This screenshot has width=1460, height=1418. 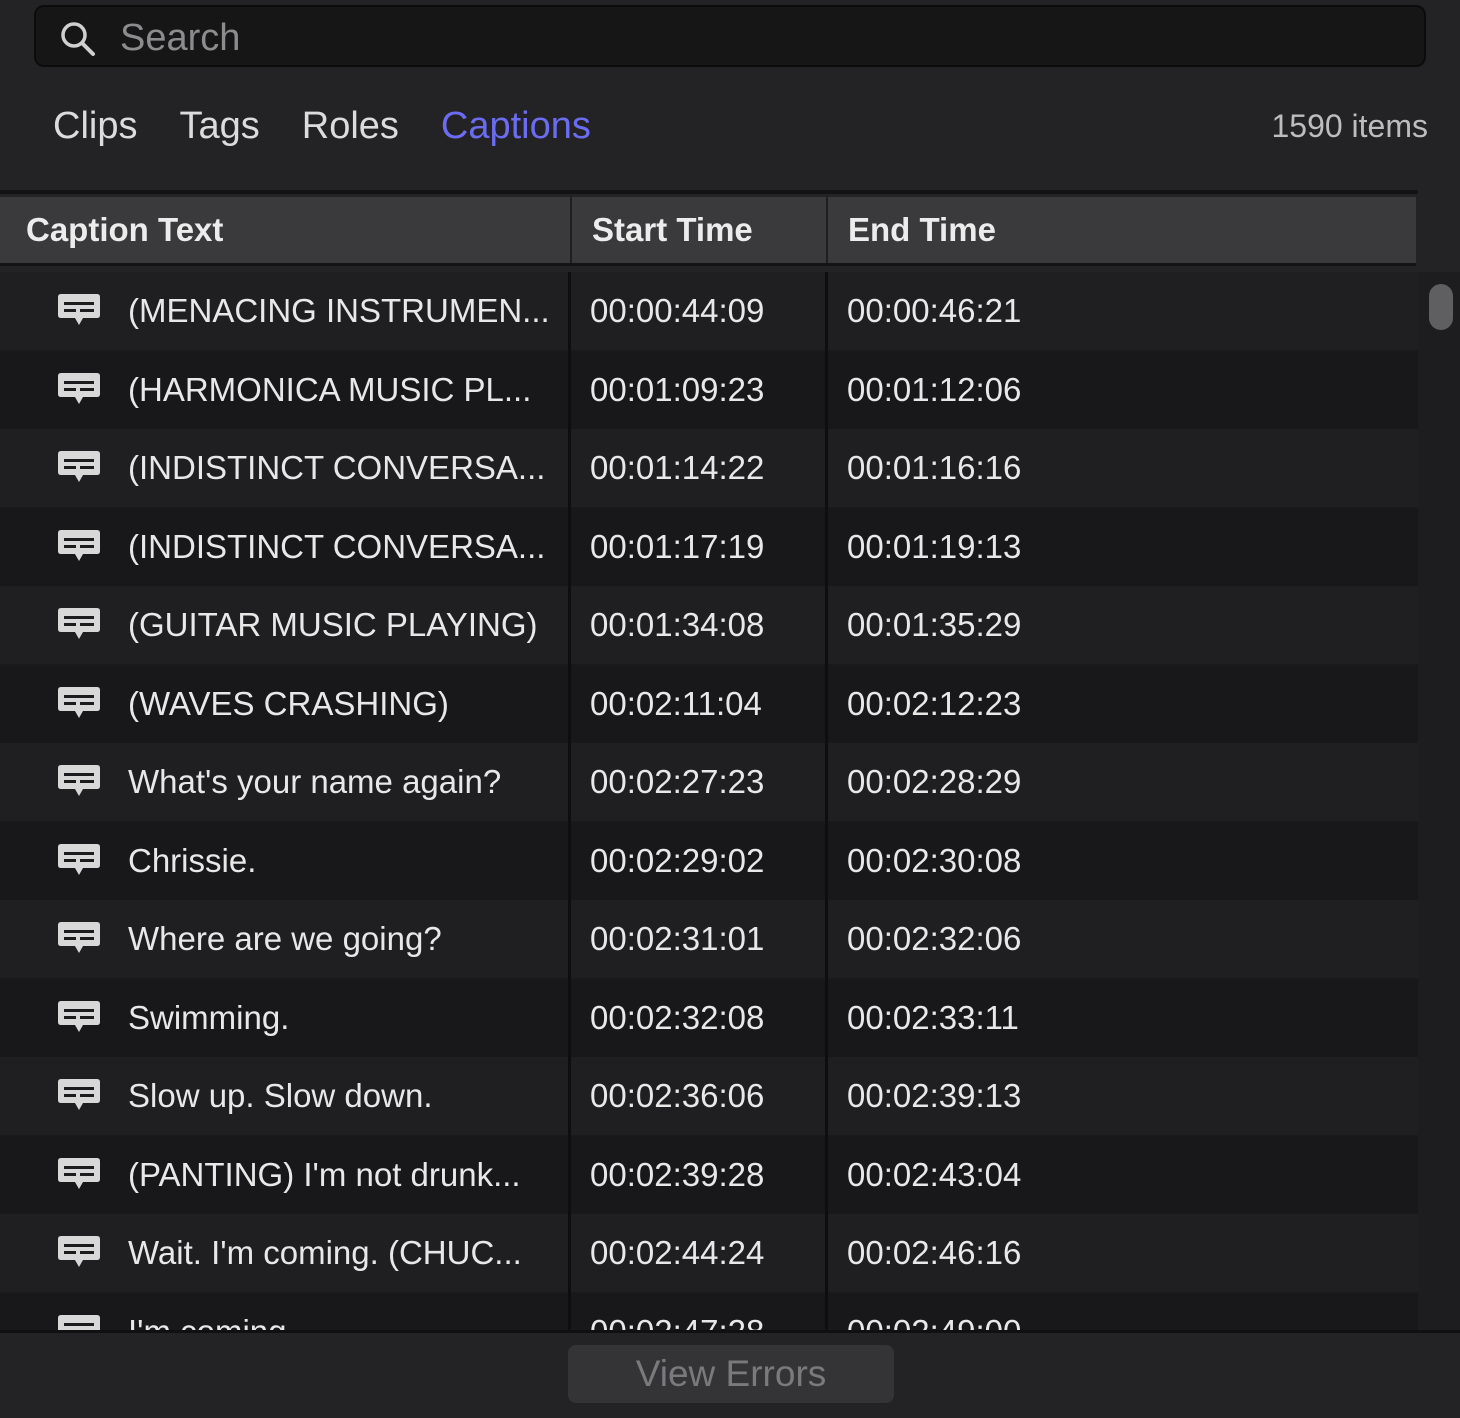 I want to click on caption-text-cell: Slow up. Slow down., so click(x=280, y=1095).